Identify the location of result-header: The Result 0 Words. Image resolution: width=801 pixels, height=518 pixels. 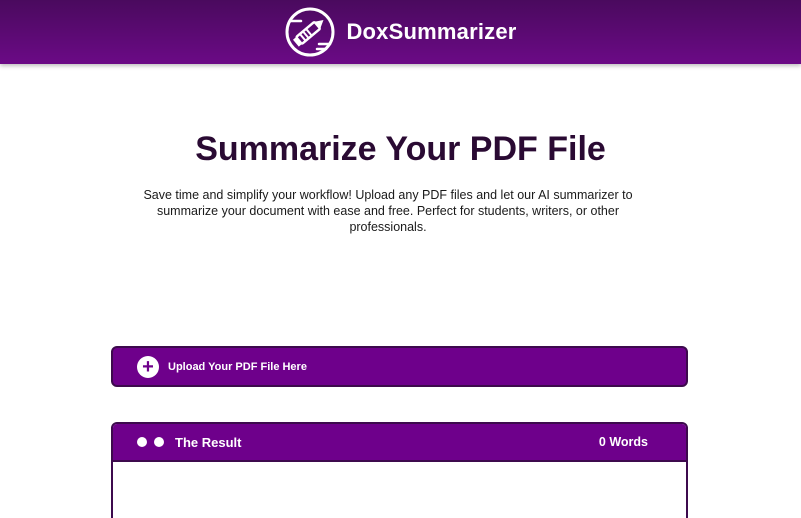
(399, 443).